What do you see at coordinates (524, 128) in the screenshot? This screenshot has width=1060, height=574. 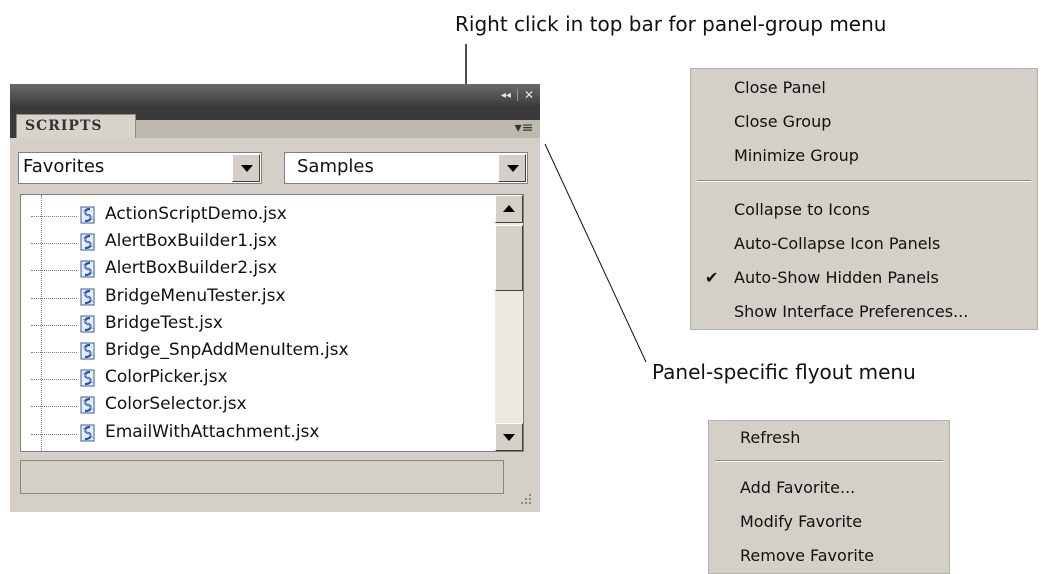 I see `flyout-menu-icon: ▾≡` at bounding box center [524, 128].